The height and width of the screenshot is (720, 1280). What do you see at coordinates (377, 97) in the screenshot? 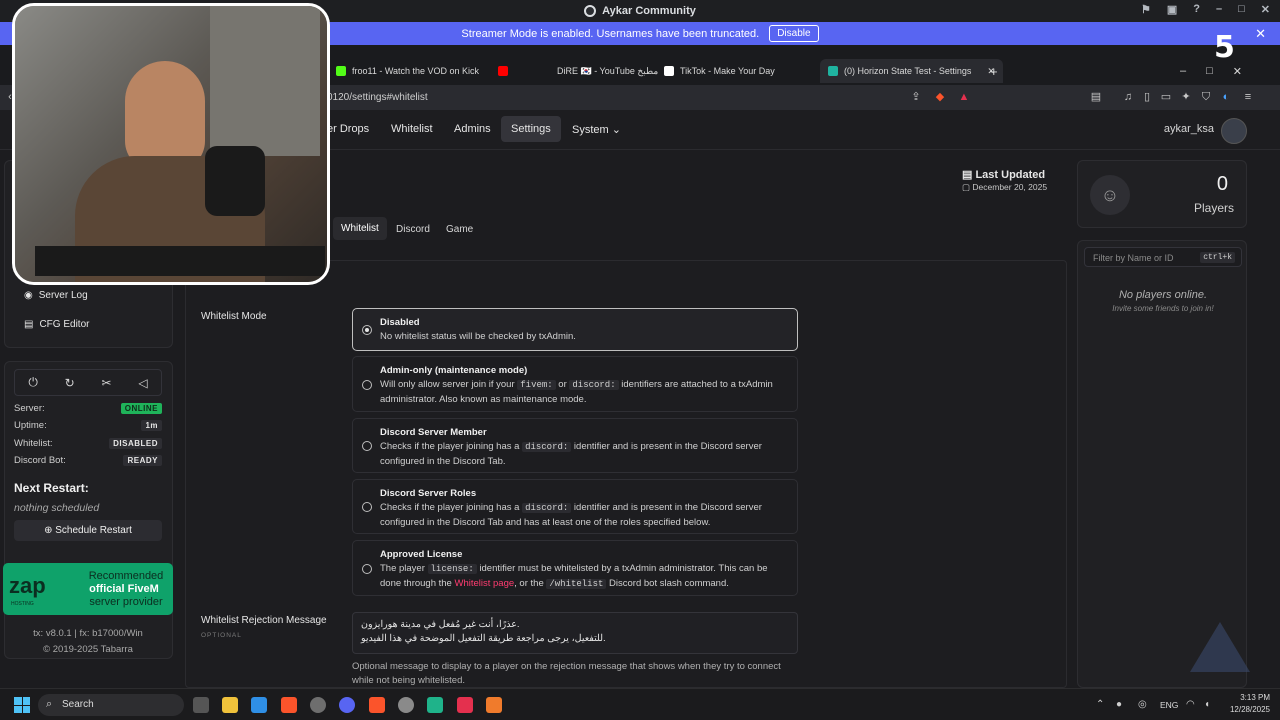
I see `url-field: 0120/settings#whitelist` at bounding box center [377, 97].